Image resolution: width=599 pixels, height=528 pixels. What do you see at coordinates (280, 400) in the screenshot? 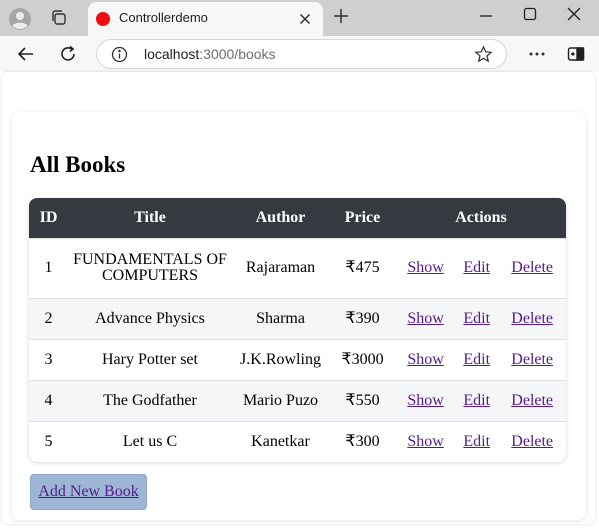
I see `cell-author: Mario Puzo` at bounding box center [280, 400].